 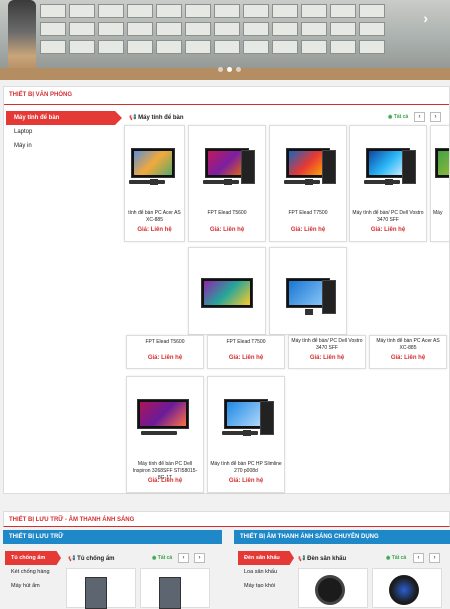 I want to click on category-sidebar: Máy tính để bàn Laptop Máy in, so click(x=64, y=132).